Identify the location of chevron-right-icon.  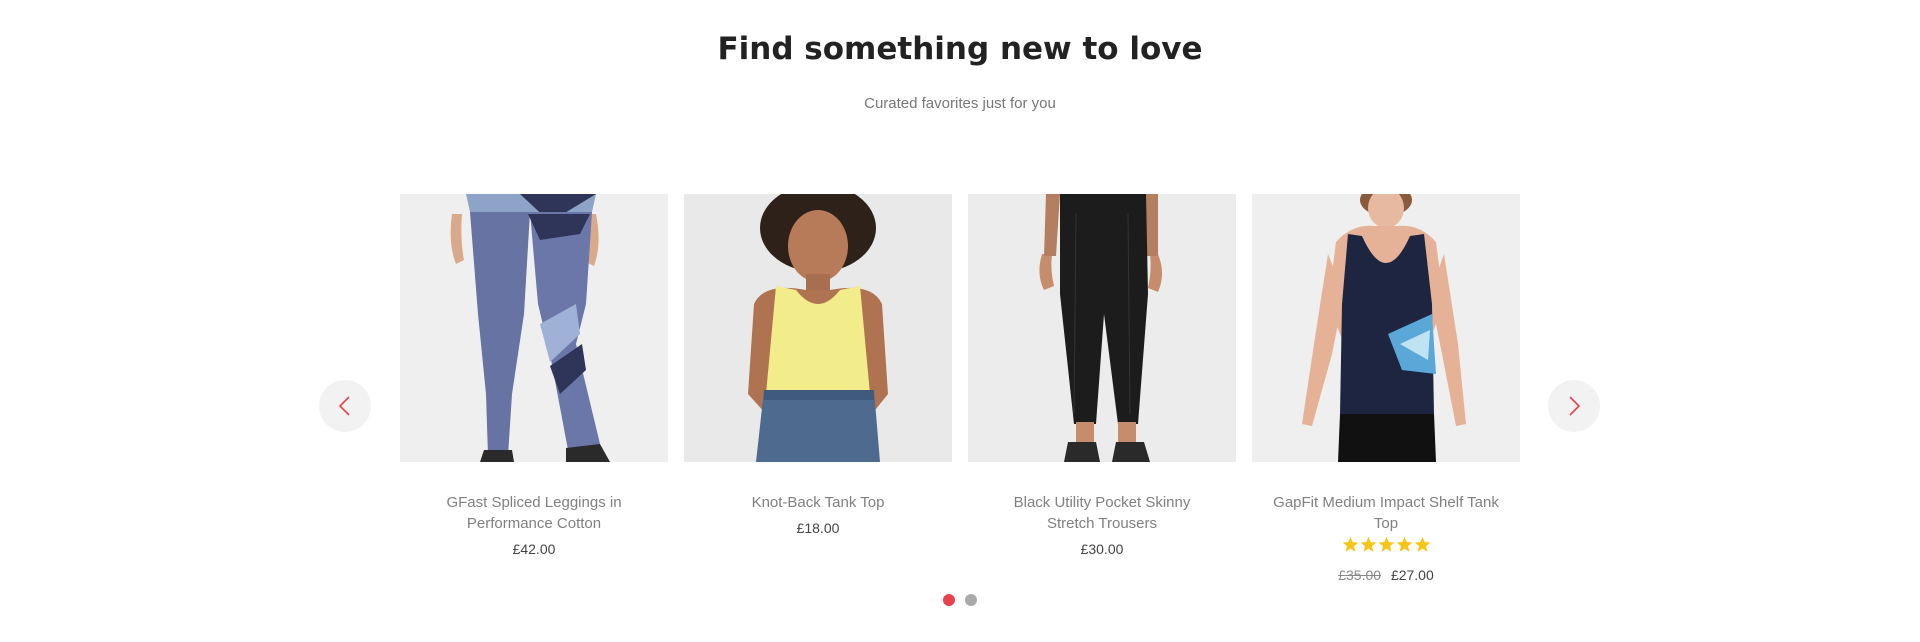
(1575, 406).